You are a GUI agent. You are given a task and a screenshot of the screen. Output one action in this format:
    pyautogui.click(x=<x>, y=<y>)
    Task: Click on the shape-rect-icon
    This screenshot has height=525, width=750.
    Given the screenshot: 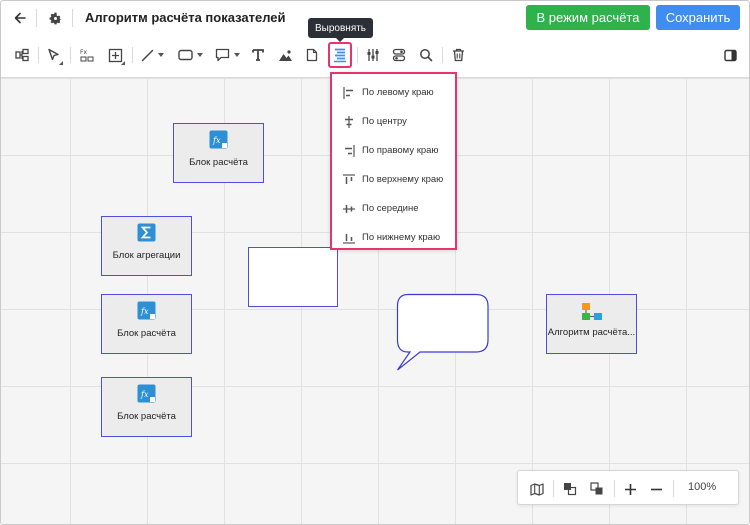 What is the action you would take?
    pyautogui.click(x=185, y=55)
    